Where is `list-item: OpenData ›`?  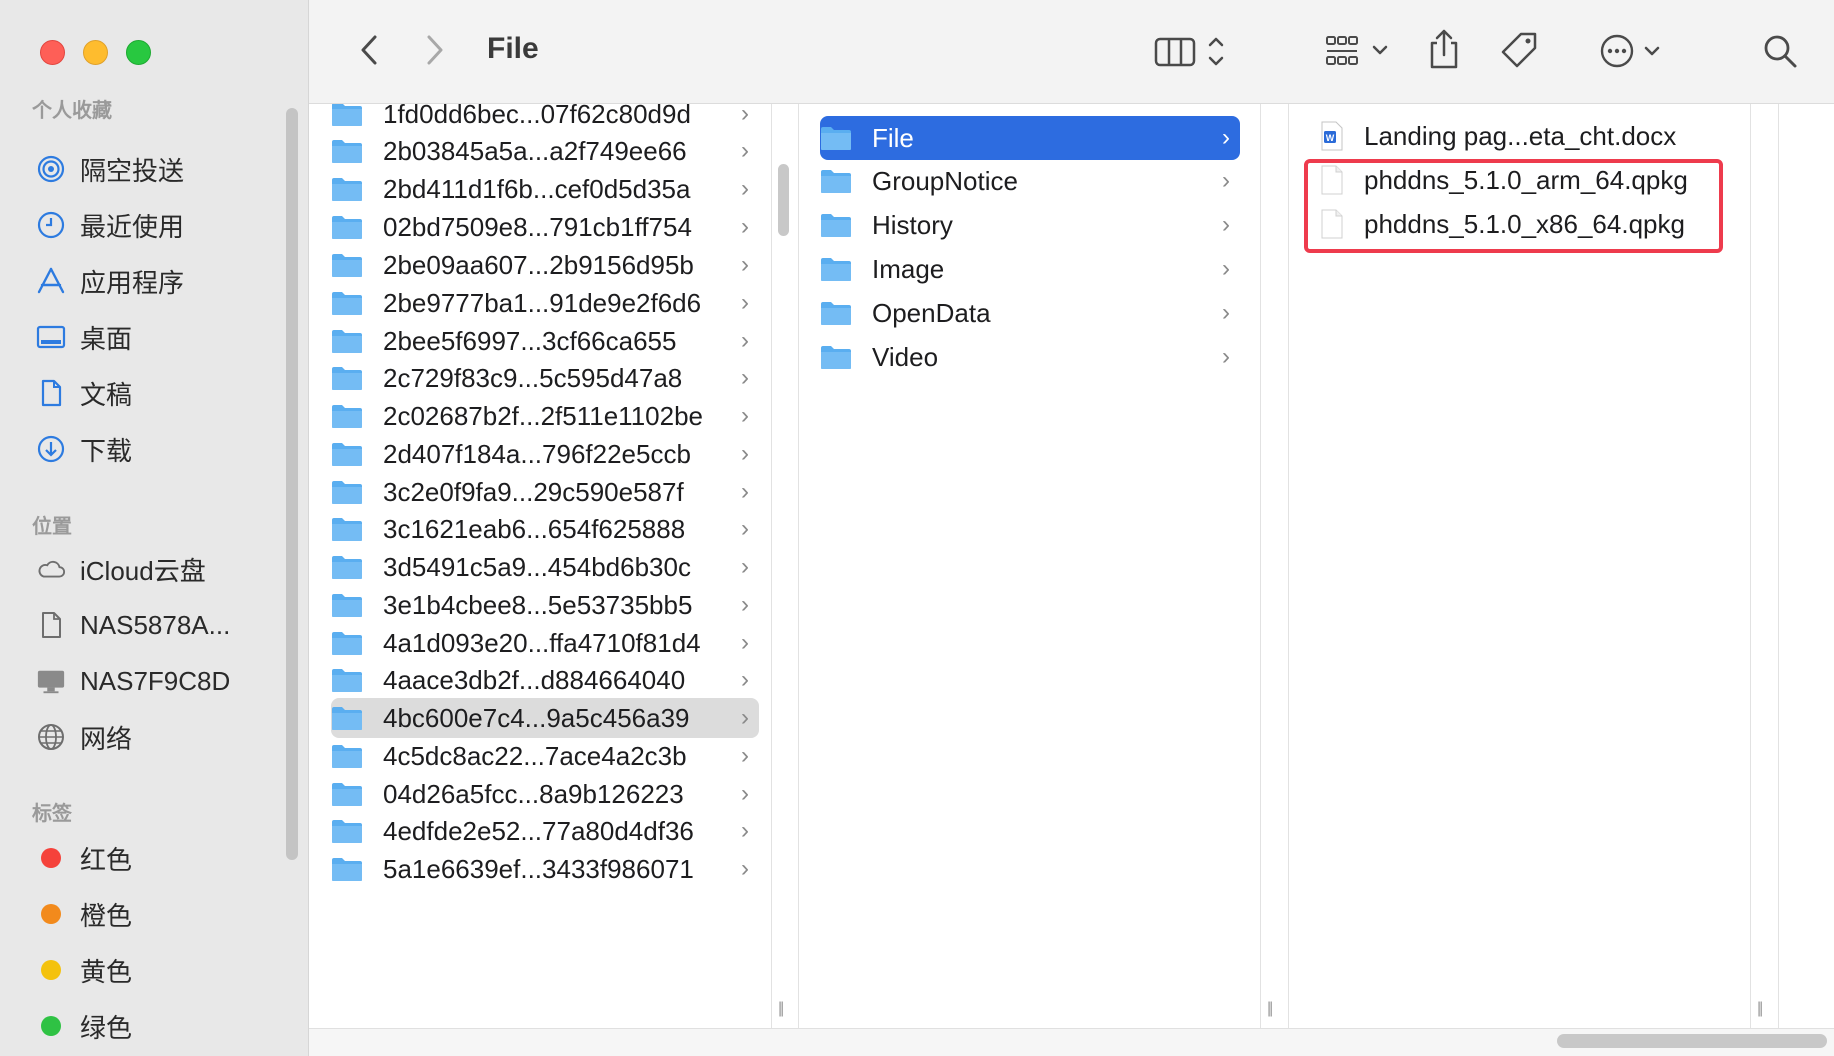 list-item: OpenData › is located at coordinates (1030, 313).